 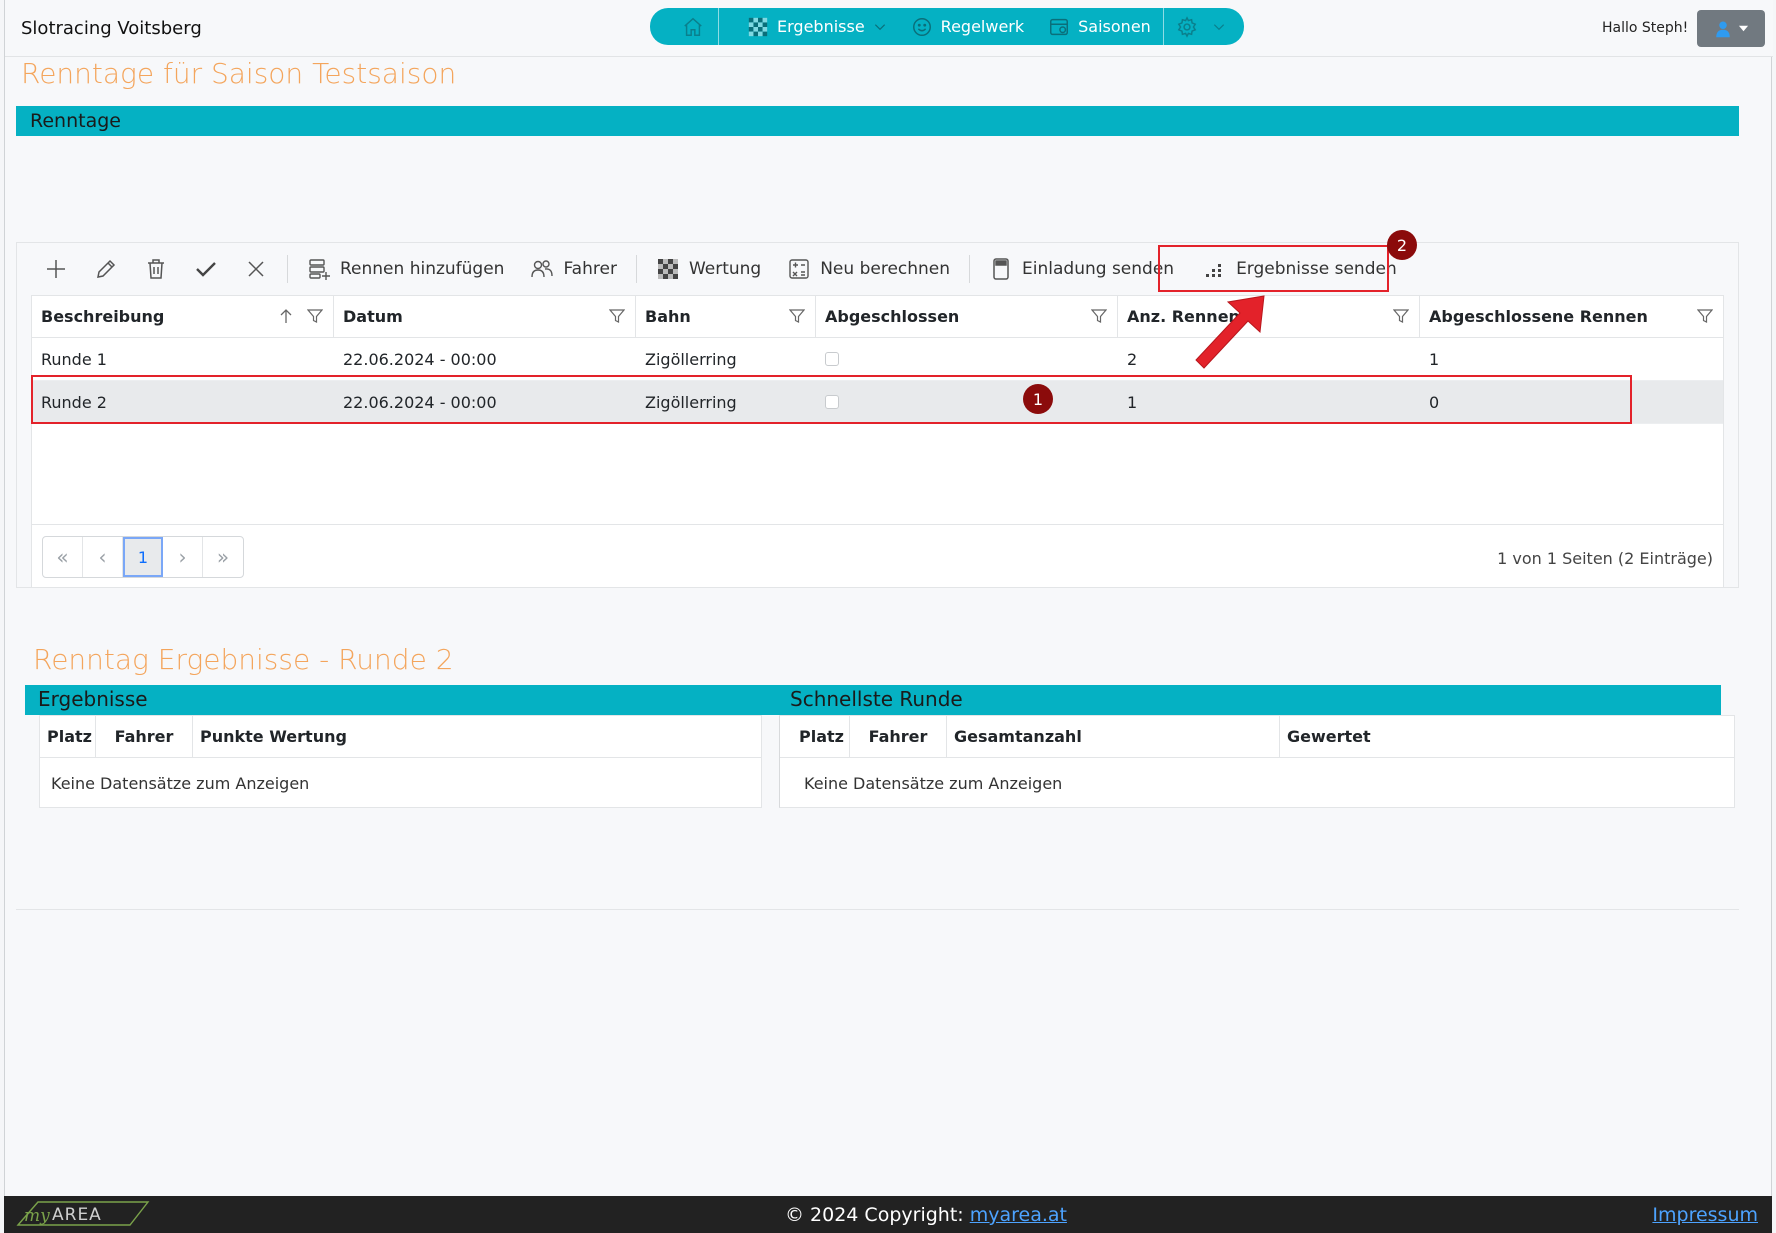 I want to click on column-label: Abgeschlossene Rennen, so click(x=1538, y=316).